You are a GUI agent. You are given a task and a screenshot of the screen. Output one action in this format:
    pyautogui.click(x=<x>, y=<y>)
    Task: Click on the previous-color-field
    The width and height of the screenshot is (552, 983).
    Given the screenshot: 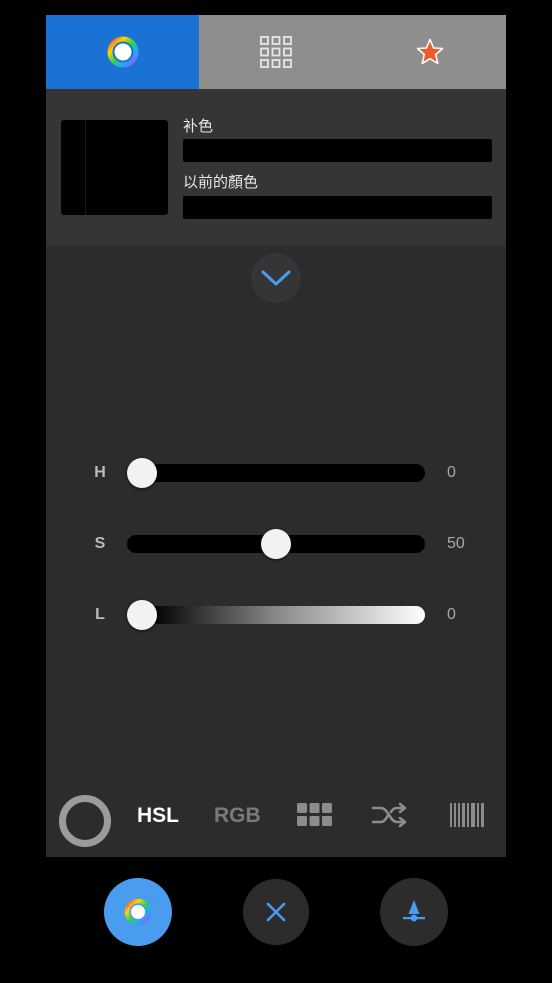 What is the action you would take?
    pyautogui.click(x=337, y=207)
    